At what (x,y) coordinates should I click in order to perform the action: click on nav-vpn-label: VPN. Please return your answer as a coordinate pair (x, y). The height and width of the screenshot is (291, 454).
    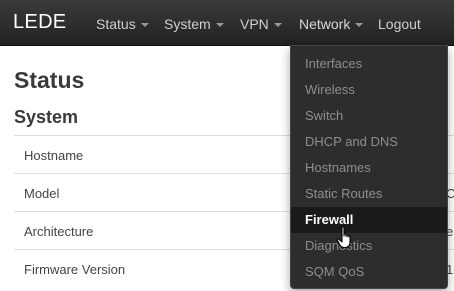
    Looking at the image, I should click on (254, 24).